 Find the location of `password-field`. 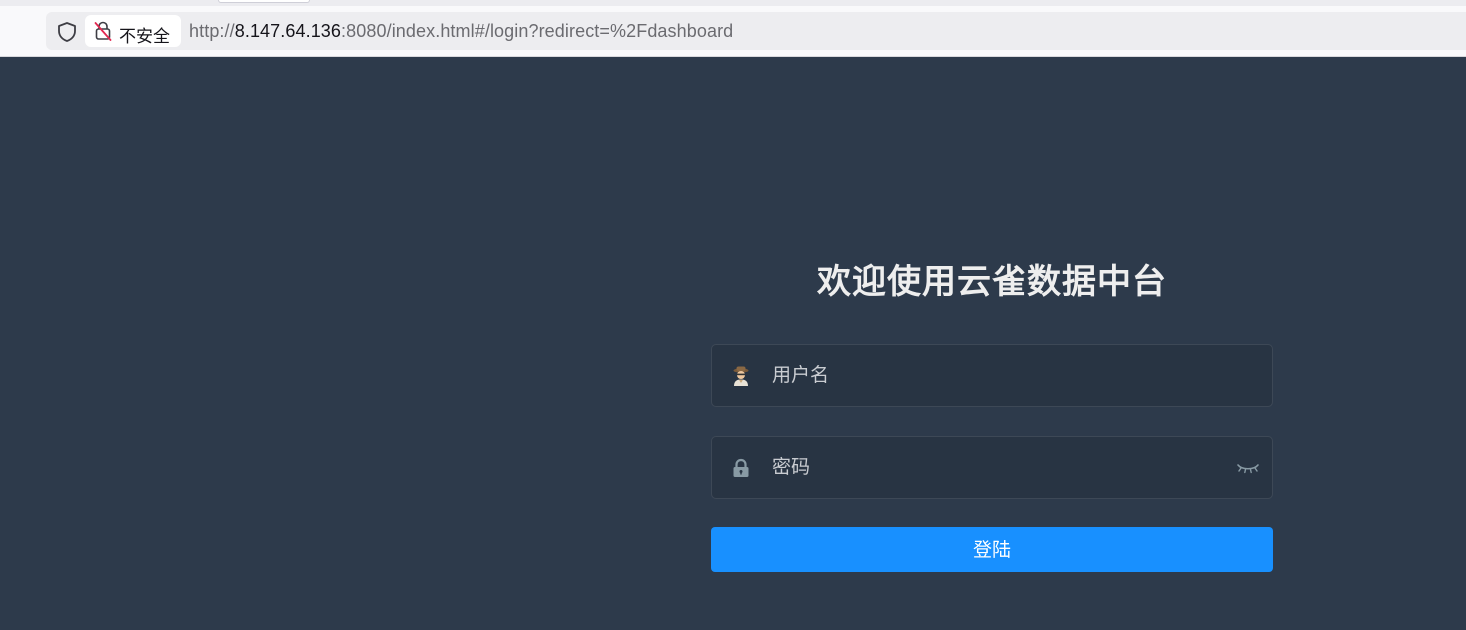

password-field is located at coordinates (992, 467).